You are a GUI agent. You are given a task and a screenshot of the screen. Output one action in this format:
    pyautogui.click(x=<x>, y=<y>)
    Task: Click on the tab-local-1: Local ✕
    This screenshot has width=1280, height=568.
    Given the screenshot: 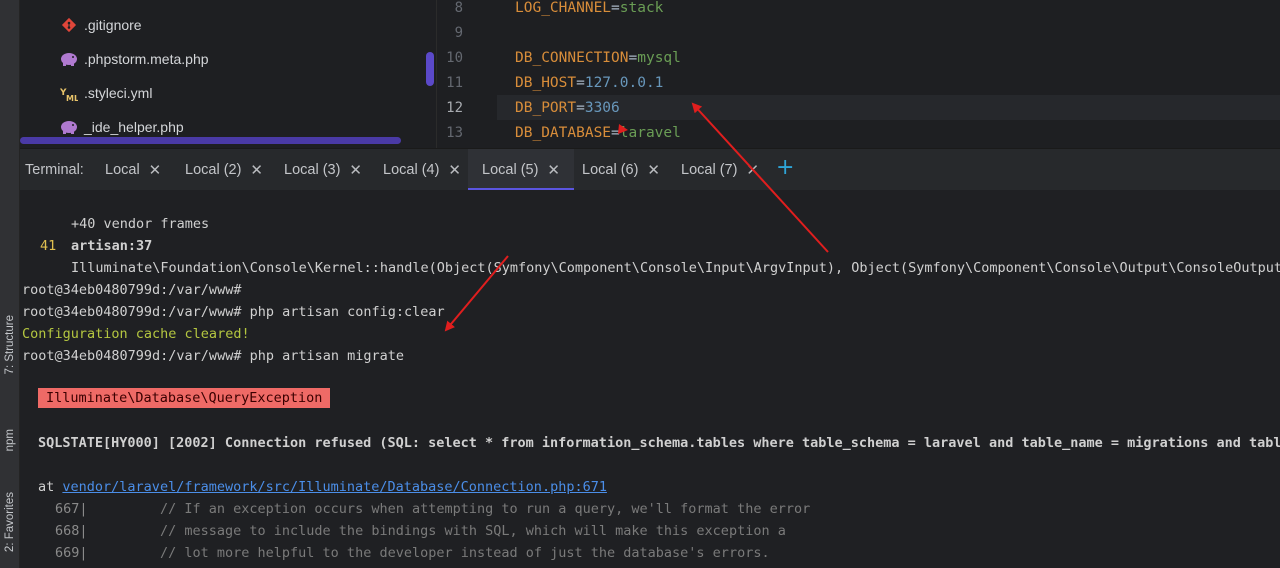 What is the action you would take?
    pyautogui.click(x=133, y=170)
    